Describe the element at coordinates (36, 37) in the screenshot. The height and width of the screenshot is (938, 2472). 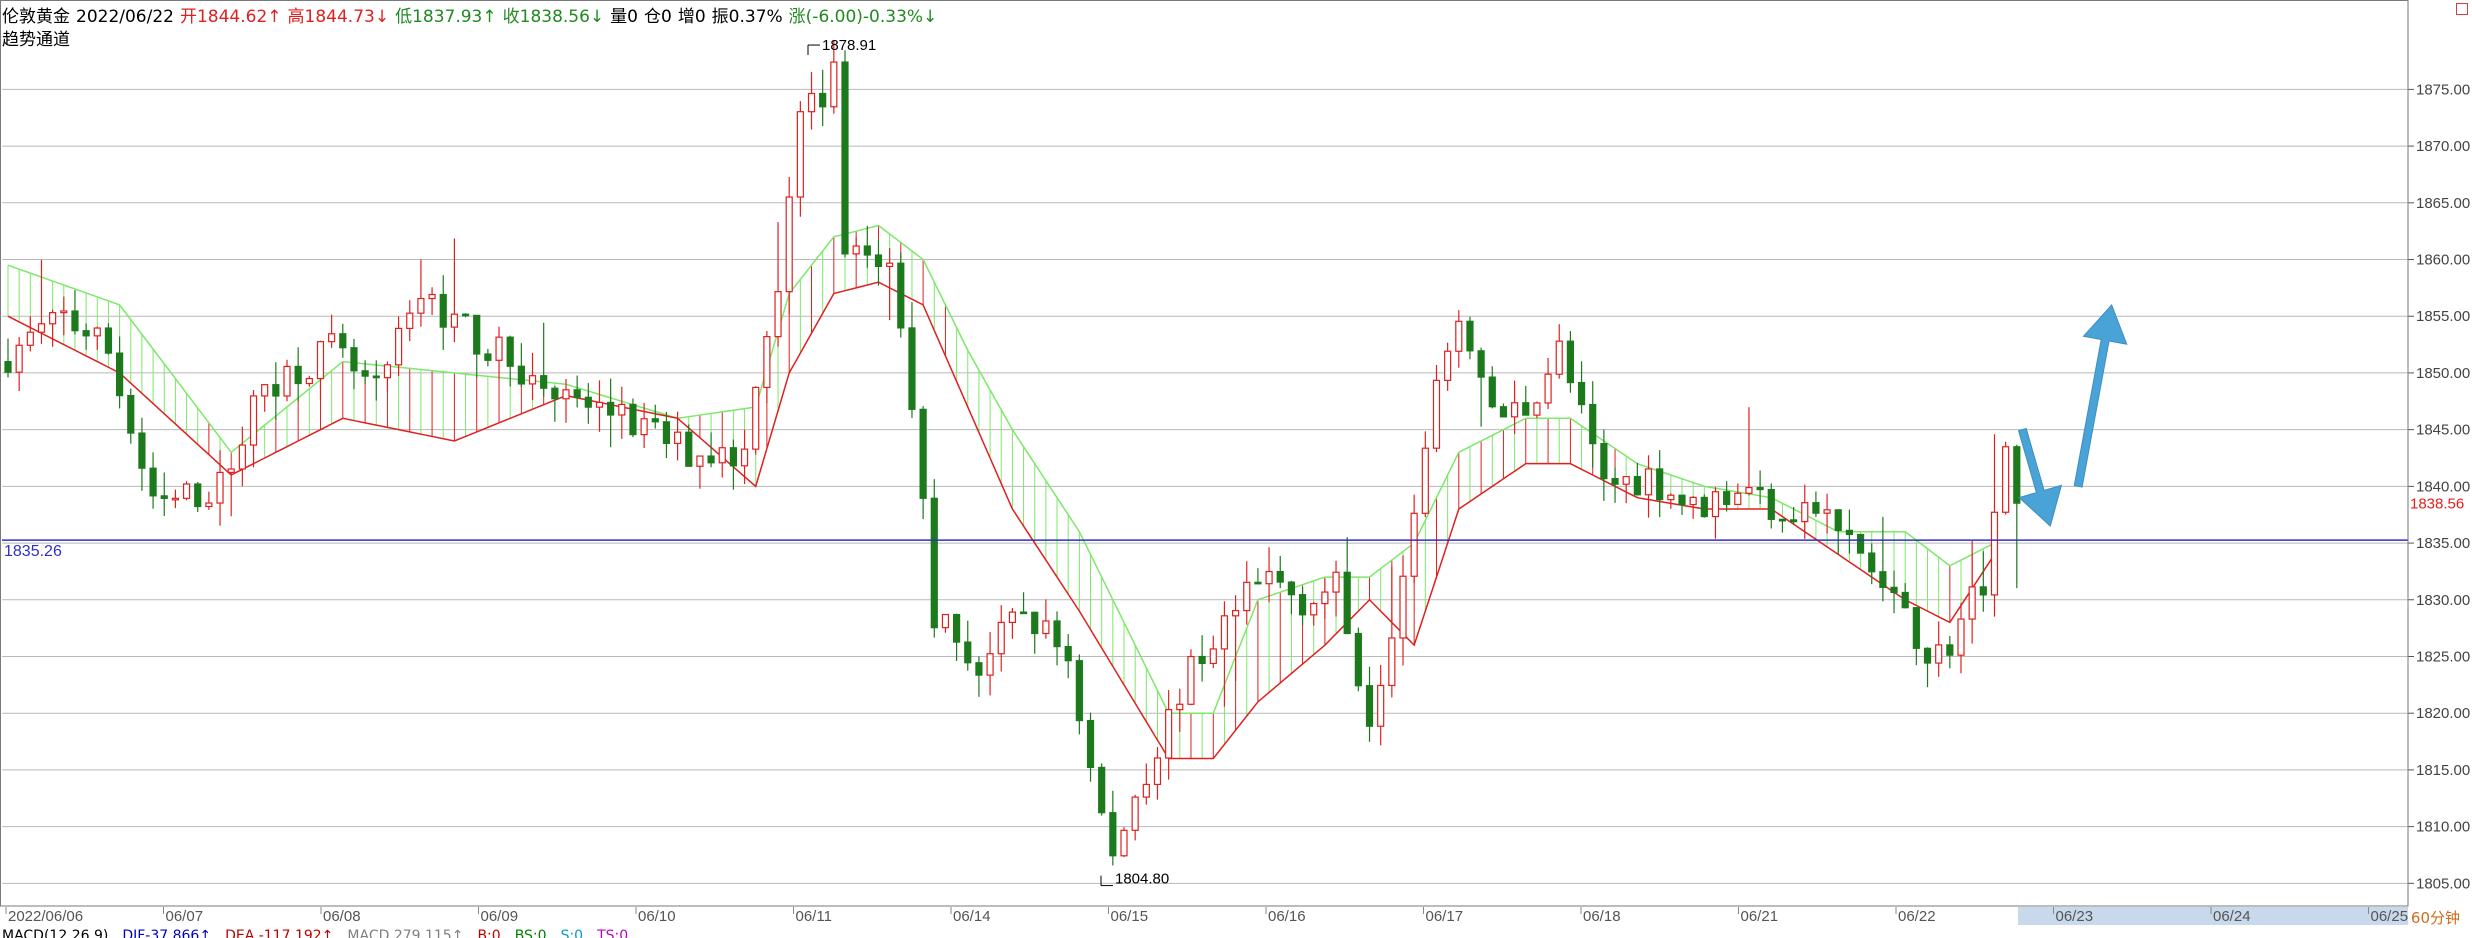
I see `indicator-label: 趋势通道` at that location.